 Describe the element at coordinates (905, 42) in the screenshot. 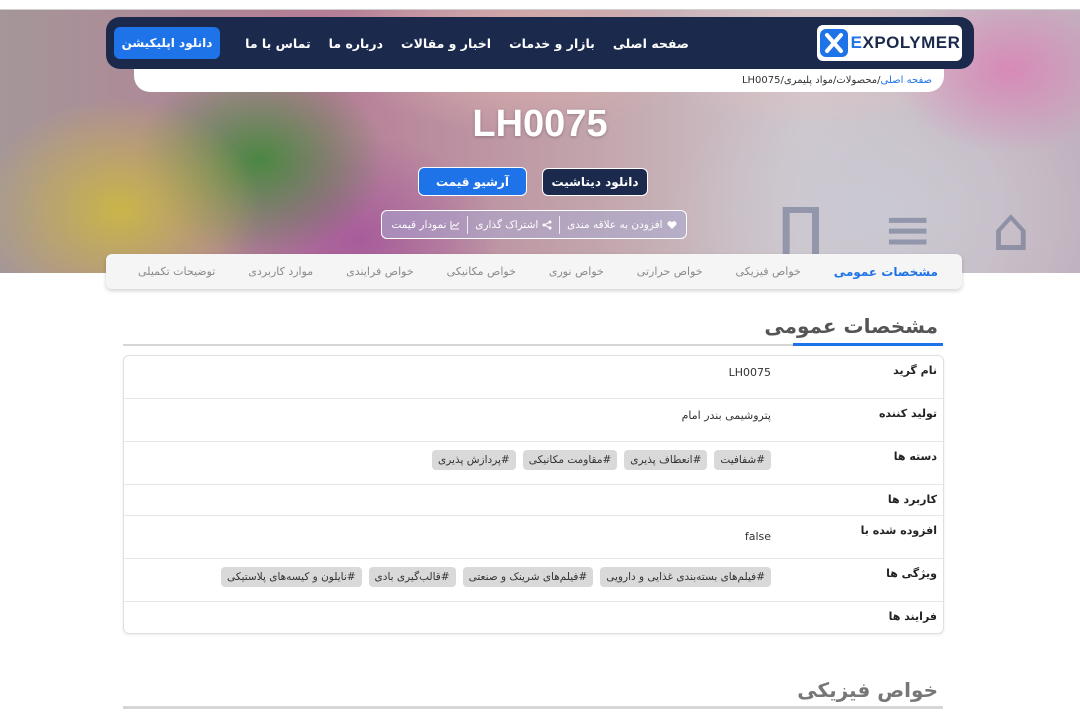

I see `logo-wordmark: EXPOLYMER` at that location.